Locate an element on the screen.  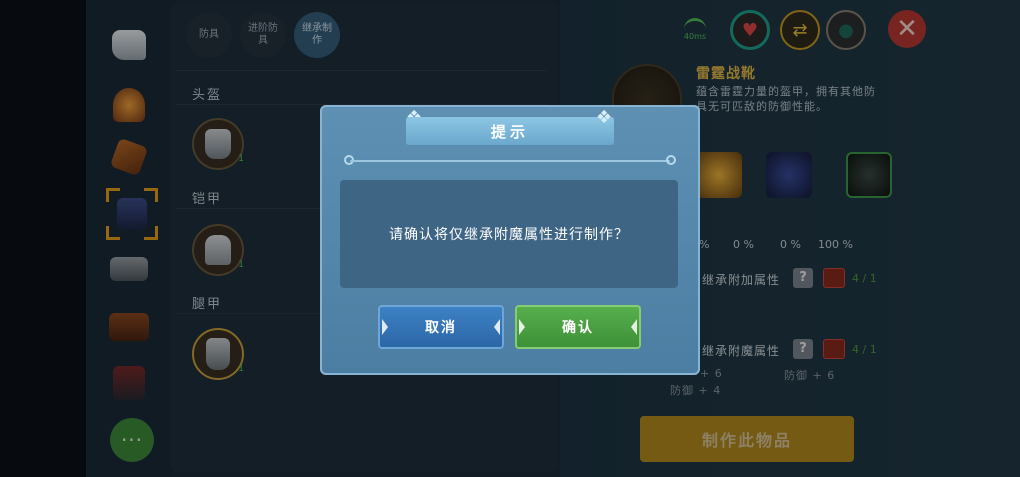
dialog-message: 请确认将仅继承附魔属性进行制作？ is located at coordinates (509, 235).